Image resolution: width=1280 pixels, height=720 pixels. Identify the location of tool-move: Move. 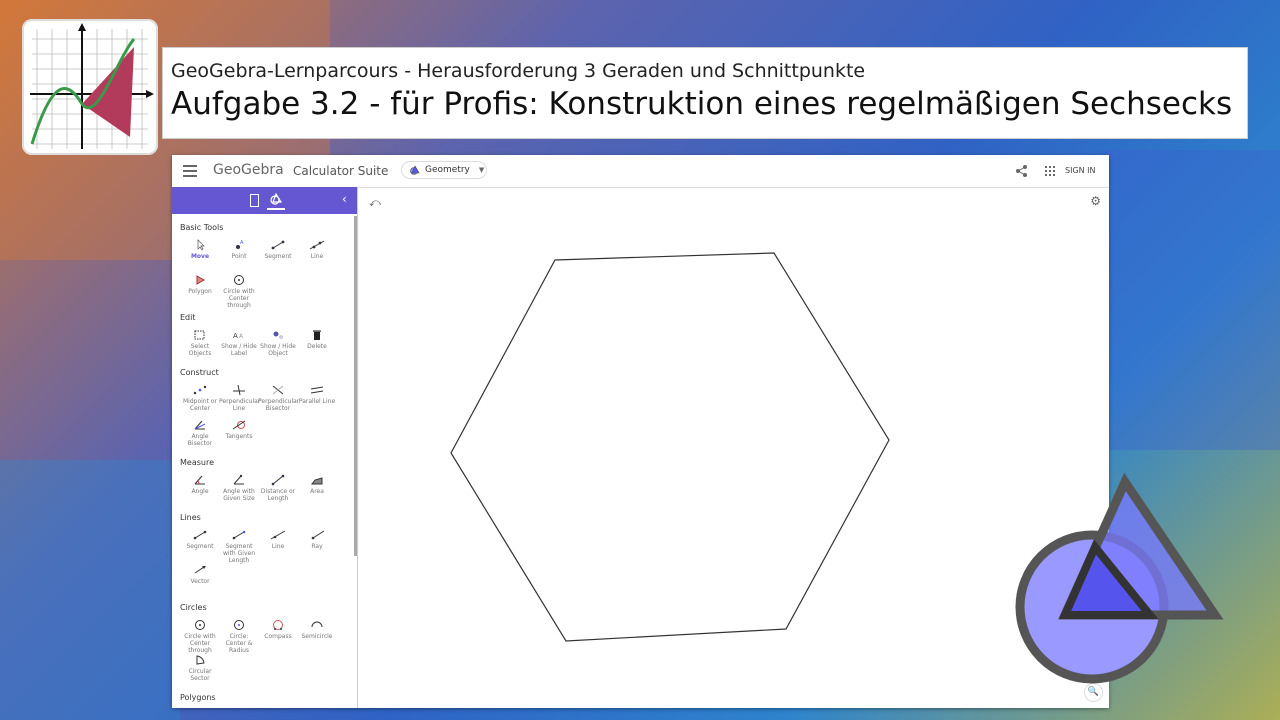
(200, 249).